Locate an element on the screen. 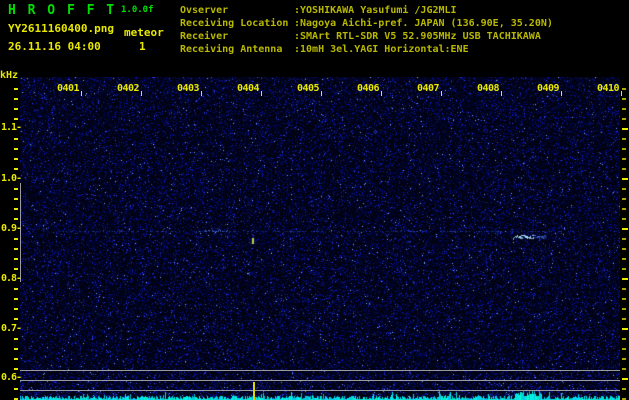 Image resolution: width=629 pixels, height=400 pixels. freq-unit-label: kHz is located at coordinates (9, 75).